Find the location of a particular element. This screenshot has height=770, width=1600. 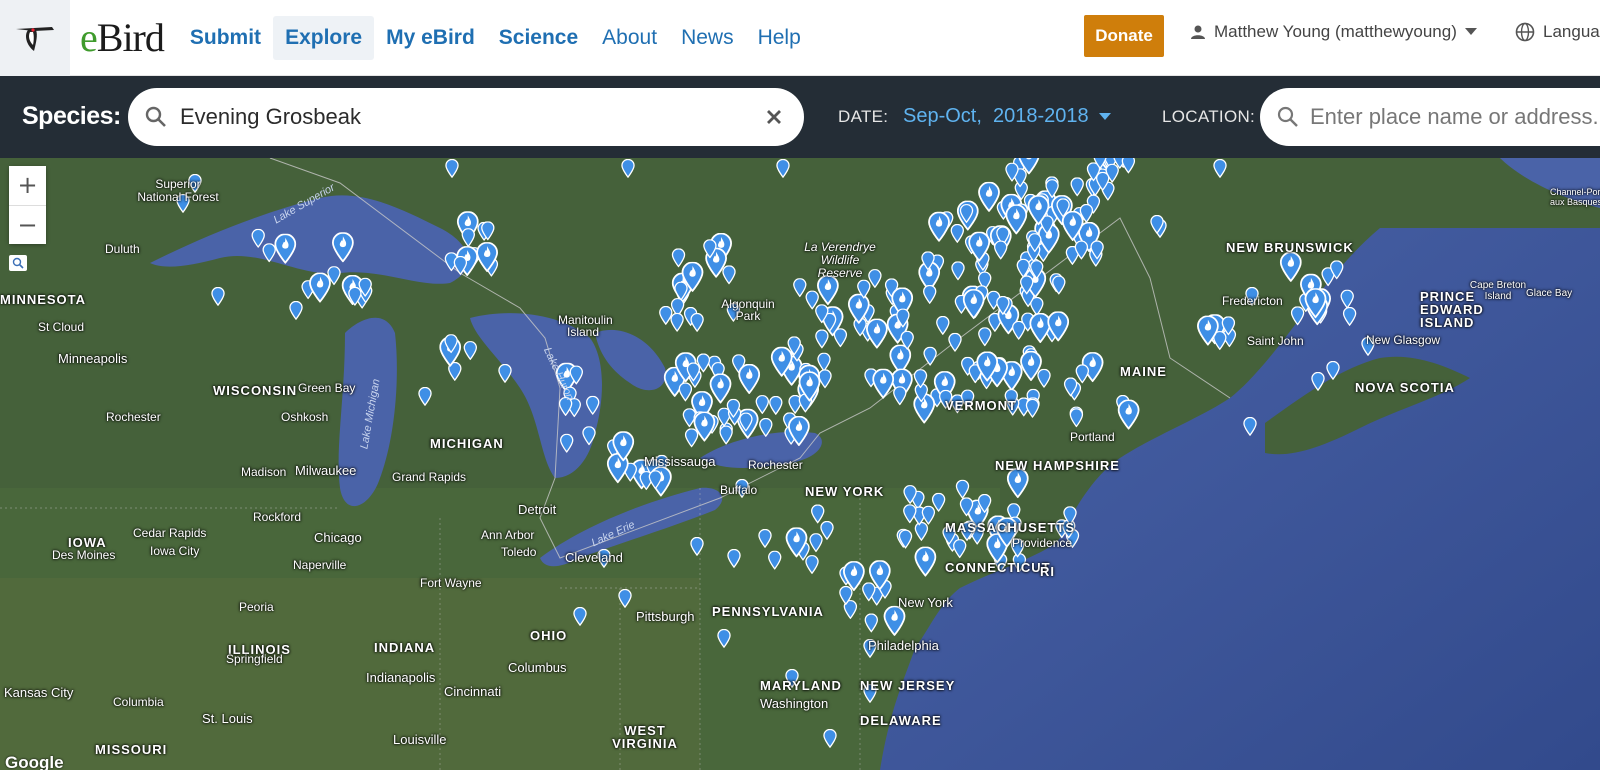

label-fredericton: Fredericton is located at coordinates (1252, 301).